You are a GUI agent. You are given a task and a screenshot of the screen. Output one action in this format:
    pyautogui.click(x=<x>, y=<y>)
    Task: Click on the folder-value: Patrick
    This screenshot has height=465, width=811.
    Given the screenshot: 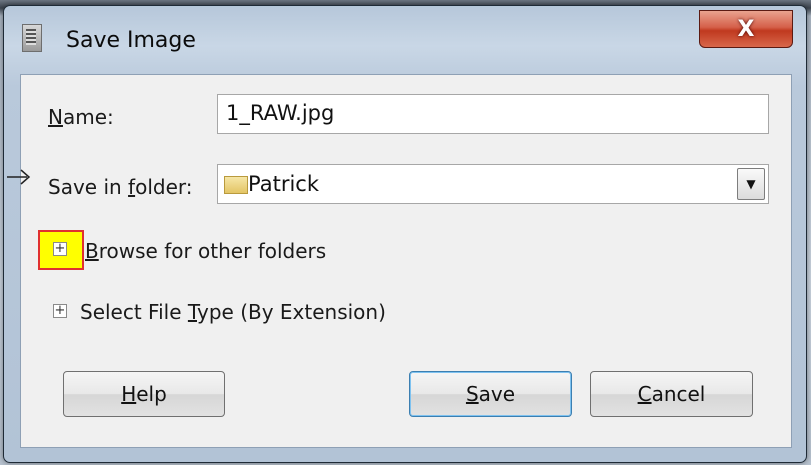 What is the action you would take?
    pyautogui.click(x=283, y=184)
    